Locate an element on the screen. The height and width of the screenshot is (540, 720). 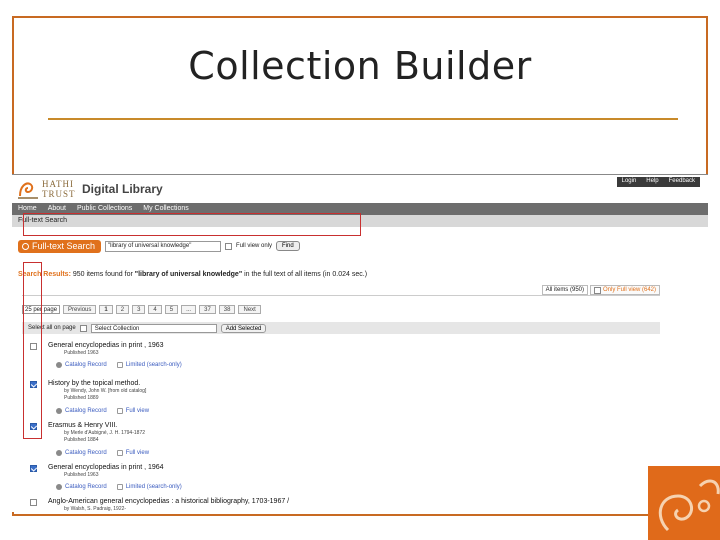
search-input: "library of universal knowledge" is located at coordinates (163, 246).